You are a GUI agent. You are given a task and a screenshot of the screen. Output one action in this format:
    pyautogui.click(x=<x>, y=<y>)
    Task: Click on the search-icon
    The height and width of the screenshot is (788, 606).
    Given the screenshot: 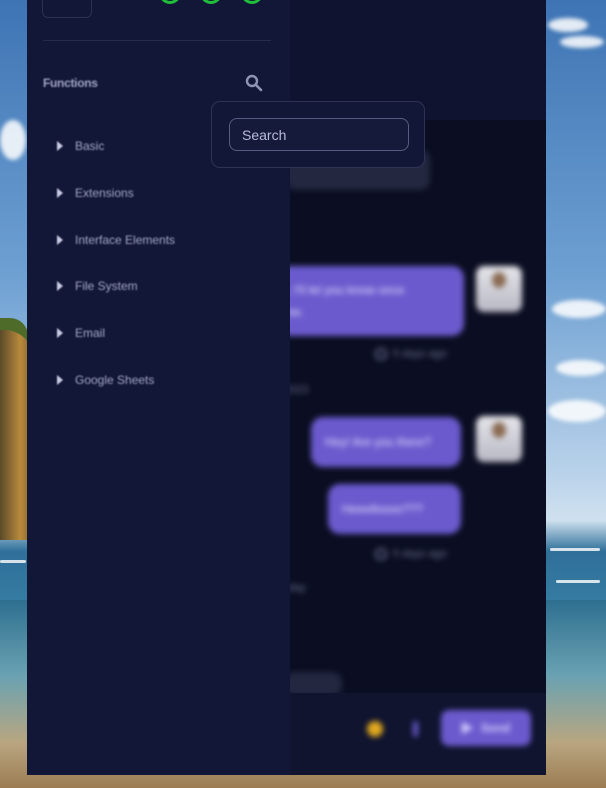 What is the action you would take?
    pyautogui.click(x=254, y=83)
    